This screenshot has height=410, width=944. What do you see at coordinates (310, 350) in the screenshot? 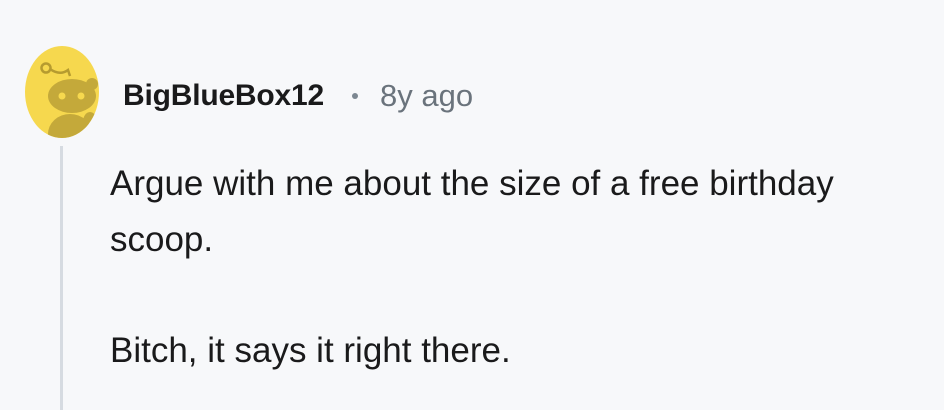
I see `comment-paragraph: Bitch, it says it right there.` at bounding box center [310, 350].